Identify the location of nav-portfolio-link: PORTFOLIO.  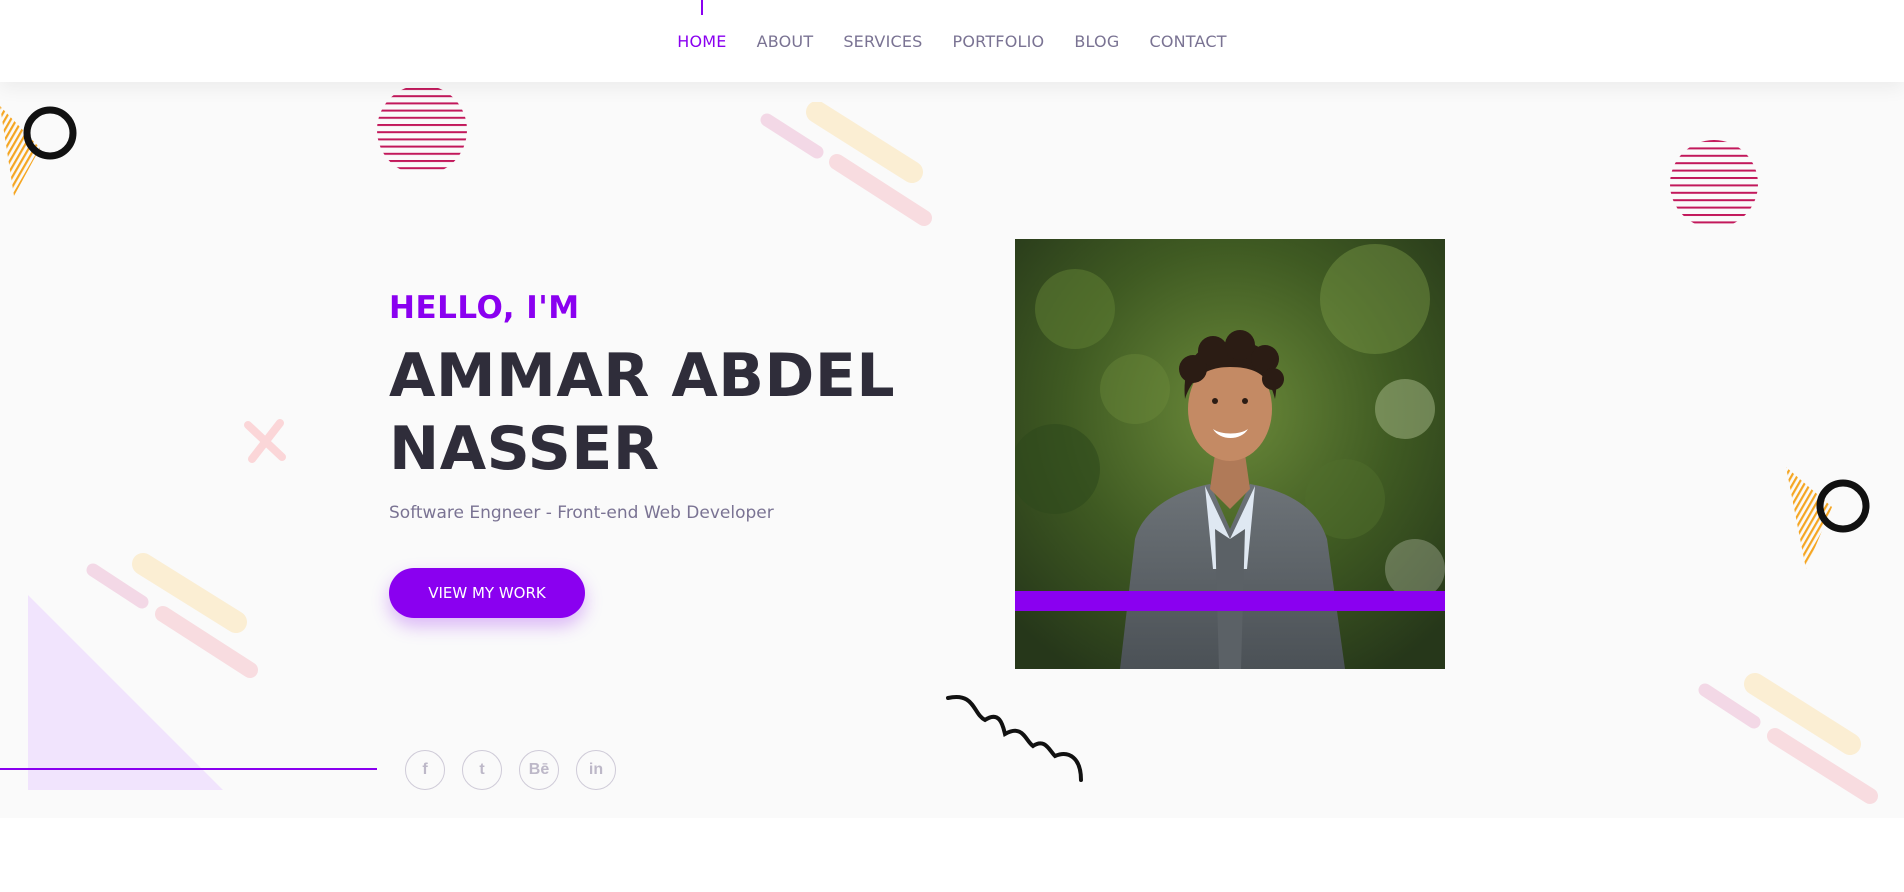
(999, 41).